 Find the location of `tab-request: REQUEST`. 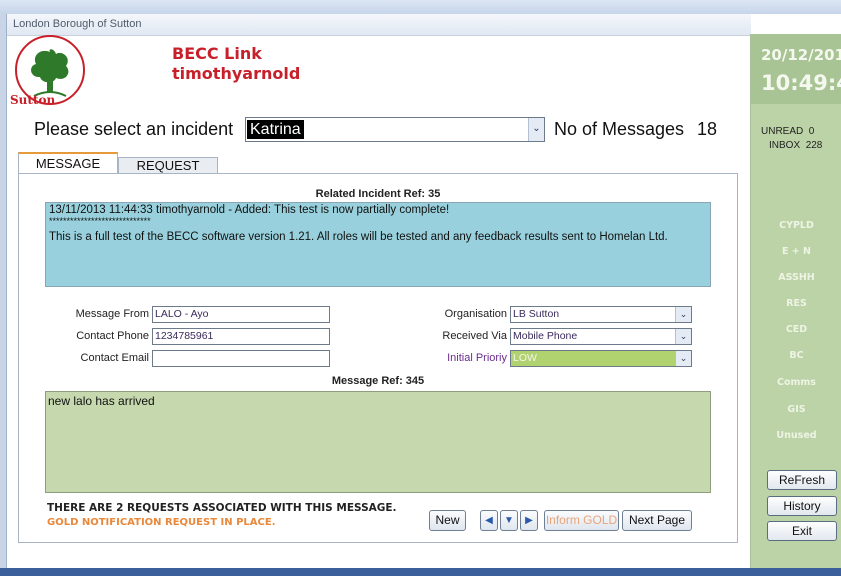

tab-request: REQUEST is located at coordinates (168, 165).